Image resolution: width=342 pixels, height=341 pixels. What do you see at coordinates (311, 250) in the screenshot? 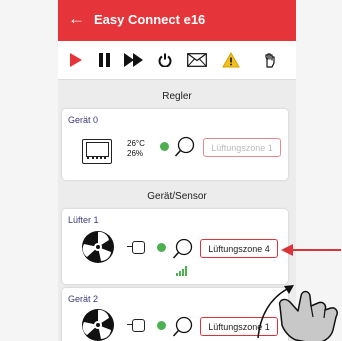
I see `pointer-arrow-icon` at bounding box center [311, 250].